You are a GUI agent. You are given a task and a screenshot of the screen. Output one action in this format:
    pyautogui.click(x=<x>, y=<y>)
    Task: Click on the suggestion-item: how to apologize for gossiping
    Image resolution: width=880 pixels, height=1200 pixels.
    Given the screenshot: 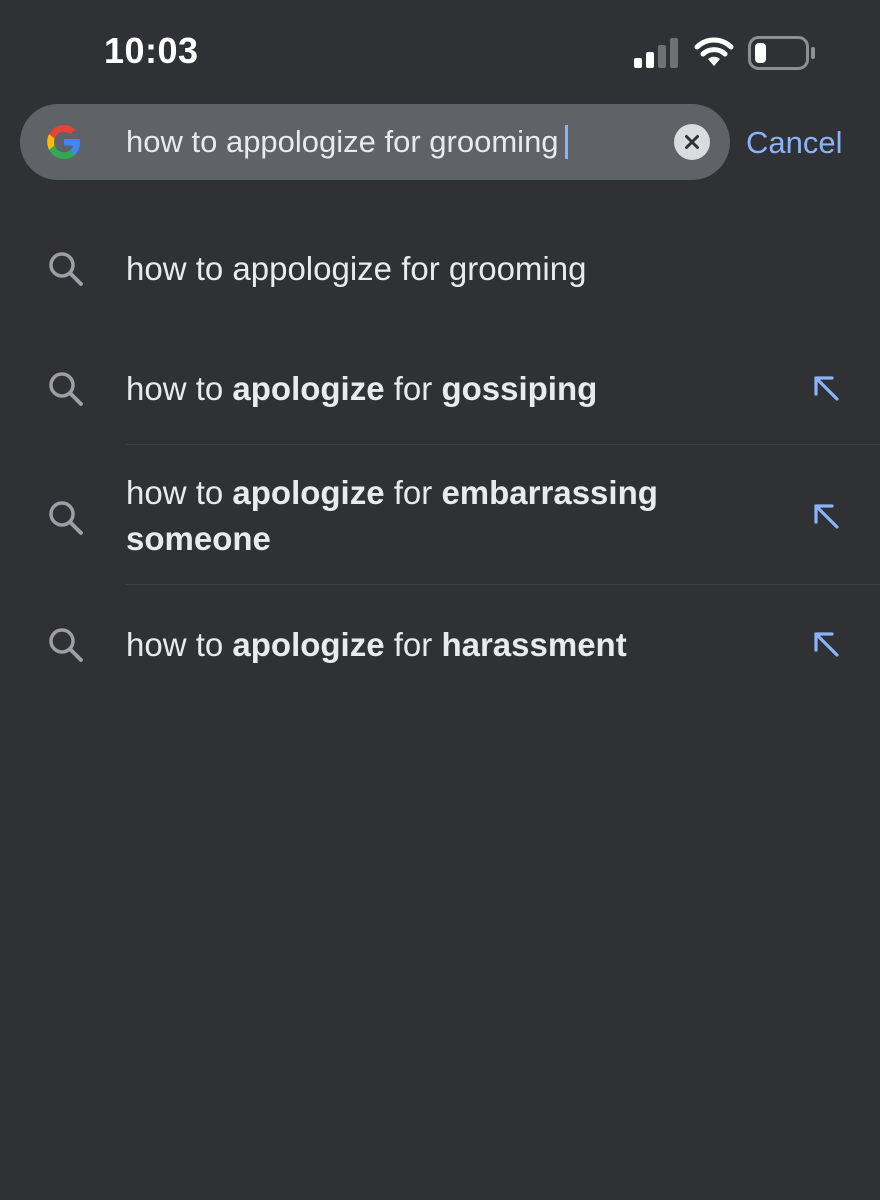 What is the action you would take?
    pyautogui.click(x=440, y=390)
    